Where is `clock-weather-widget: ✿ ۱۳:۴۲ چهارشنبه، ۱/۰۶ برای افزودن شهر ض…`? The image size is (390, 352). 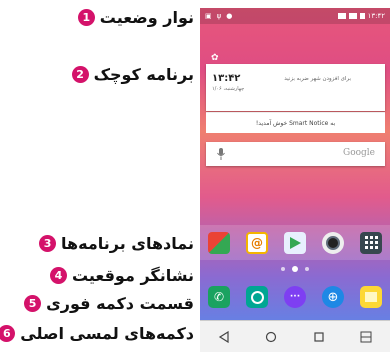
clock-weather-widget: ✿ ۱۳:۴۲ چهارشنبه، ۱/۰۶ برای افزودن شهر ض… is located at coordinates (295, 82).